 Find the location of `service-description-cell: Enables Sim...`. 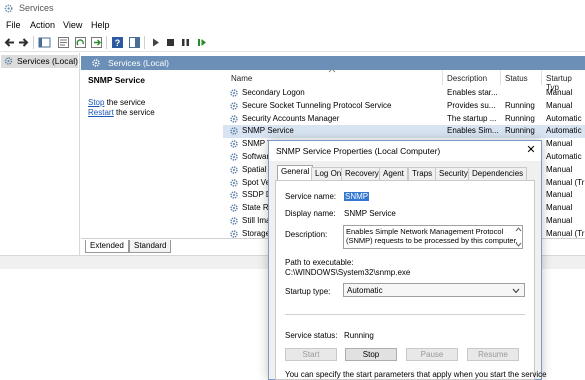

service-description-cell: Enables Sim... is located at coordinates (473, 131).